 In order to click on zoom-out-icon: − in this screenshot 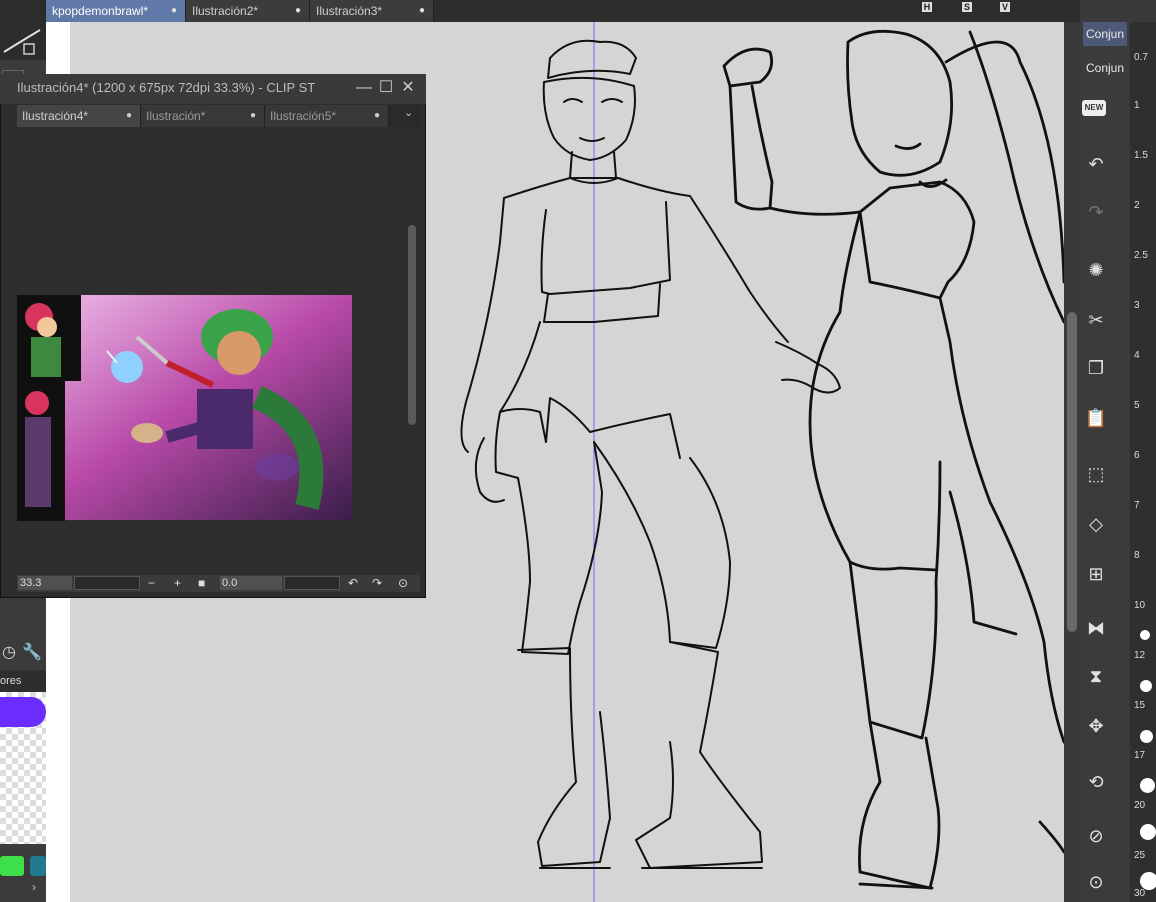, I will do `click(151, 583)`.